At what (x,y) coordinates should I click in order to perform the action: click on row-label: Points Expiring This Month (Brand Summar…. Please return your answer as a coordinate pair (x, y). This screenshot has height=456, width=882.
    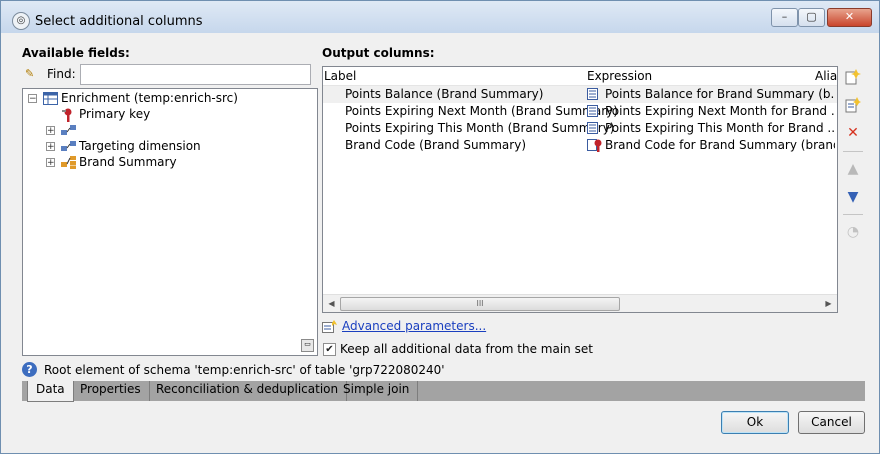
    Looking at the image, I should click on (480, 128).